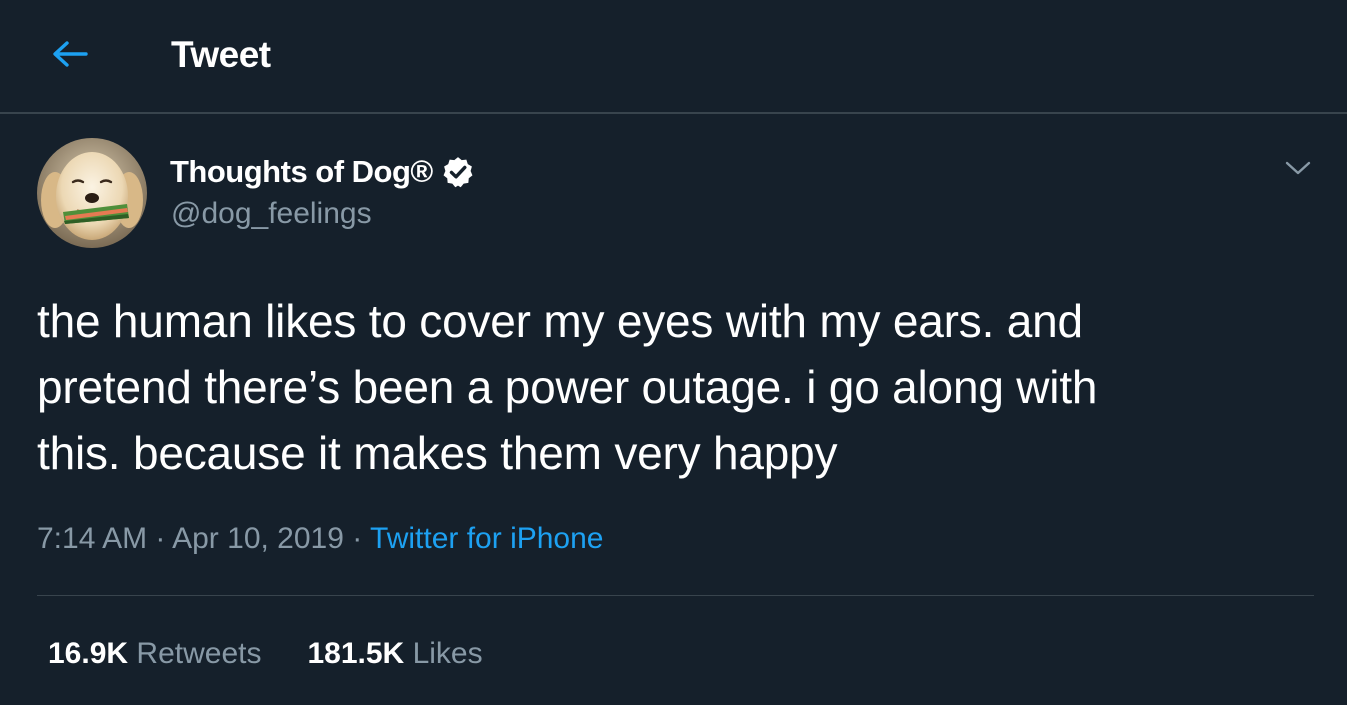  Describe the element at coordinates (258, 538) in the screenshot. I see `tweet-date: Apr 10, 2019` at that location.